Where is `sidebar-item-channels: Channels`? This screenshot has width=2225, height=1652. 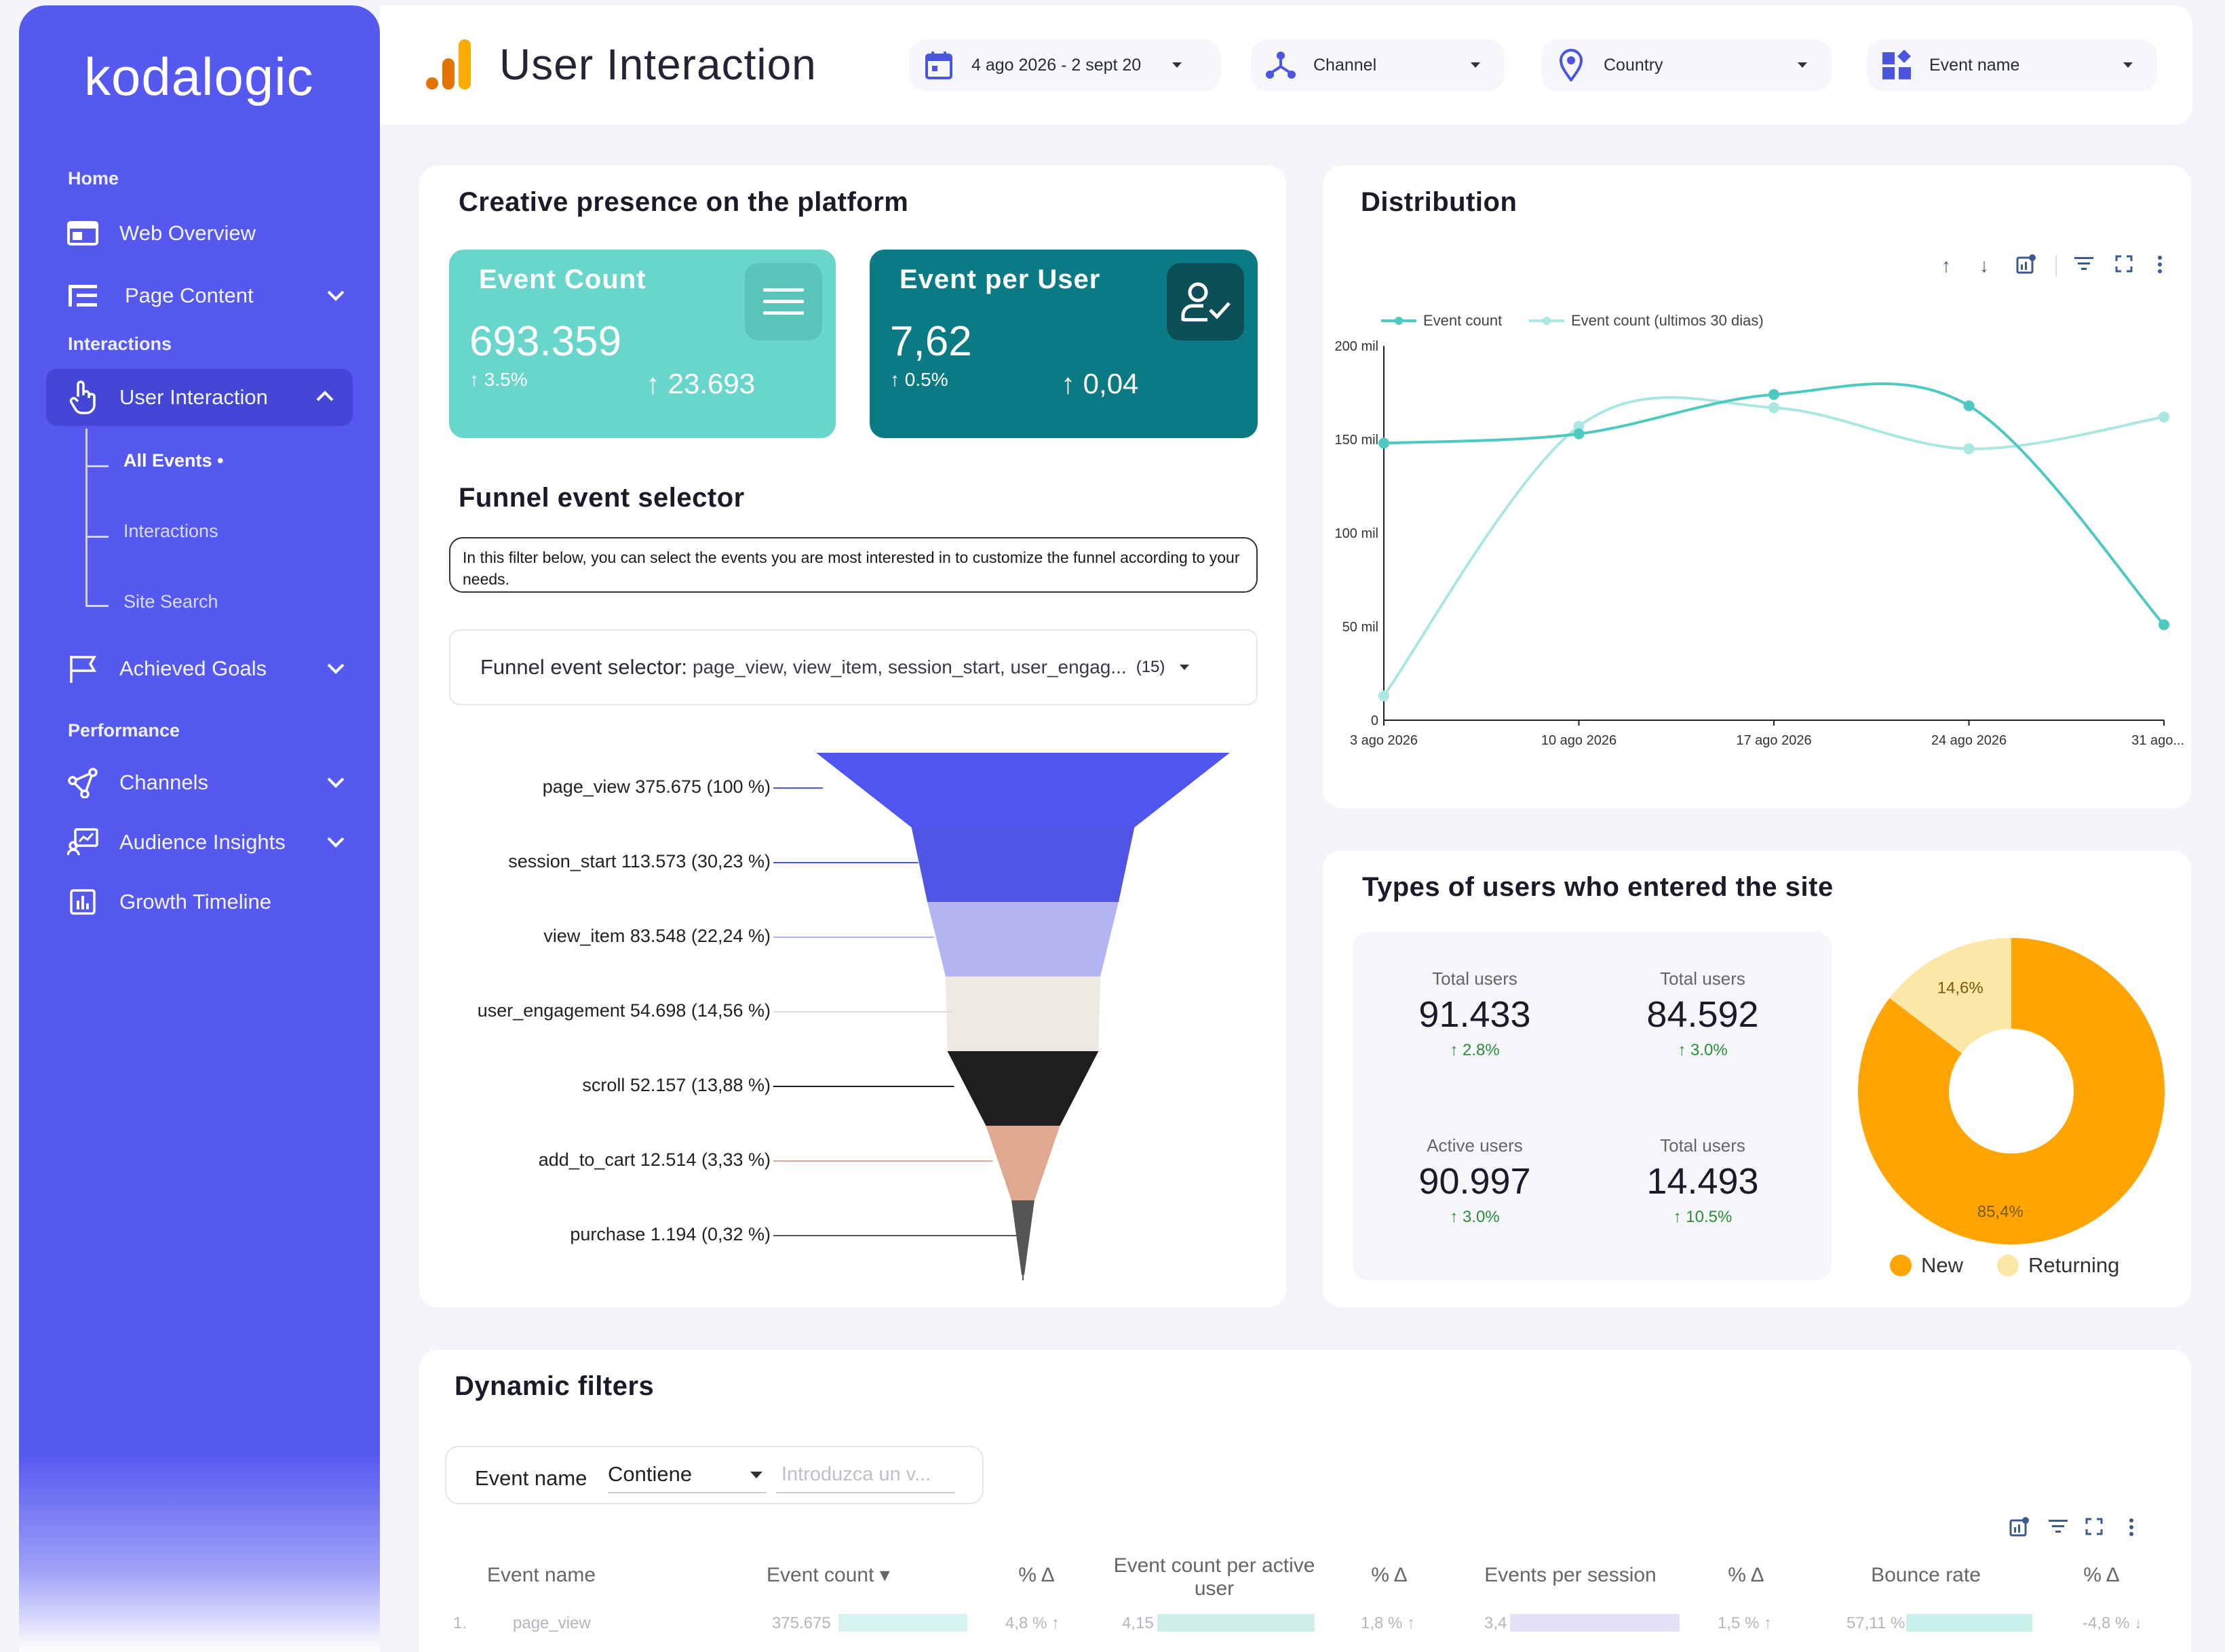 sidebar-item-channels: Channels is located at coordinates (214, 782).